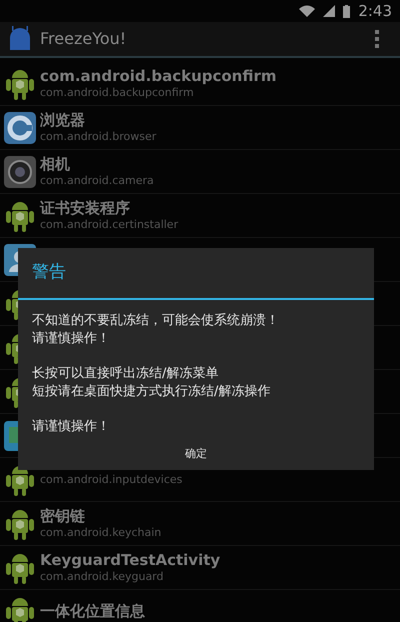  I want to click on dialog-title: 警告, so click(49, 272).